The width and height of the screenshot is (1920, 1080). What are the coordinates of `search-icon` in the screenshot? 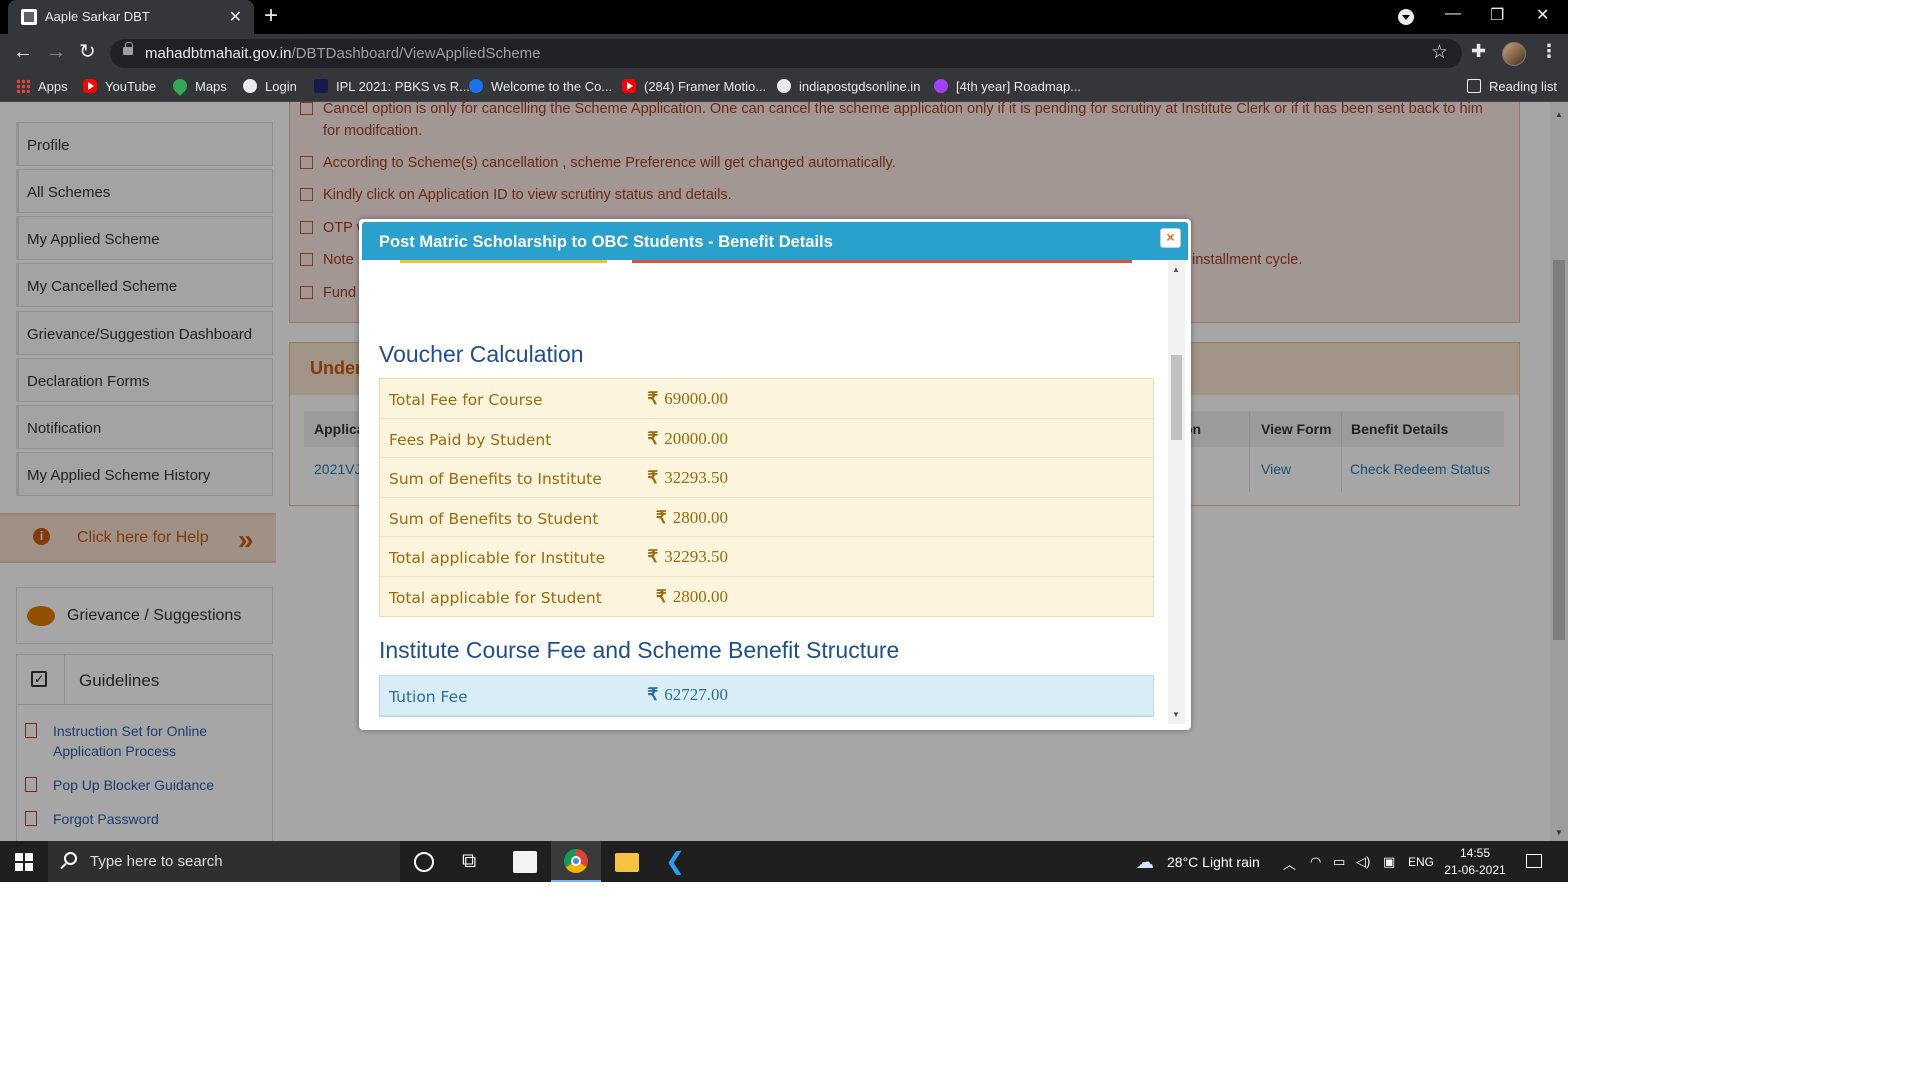 It's located at (70, 858).